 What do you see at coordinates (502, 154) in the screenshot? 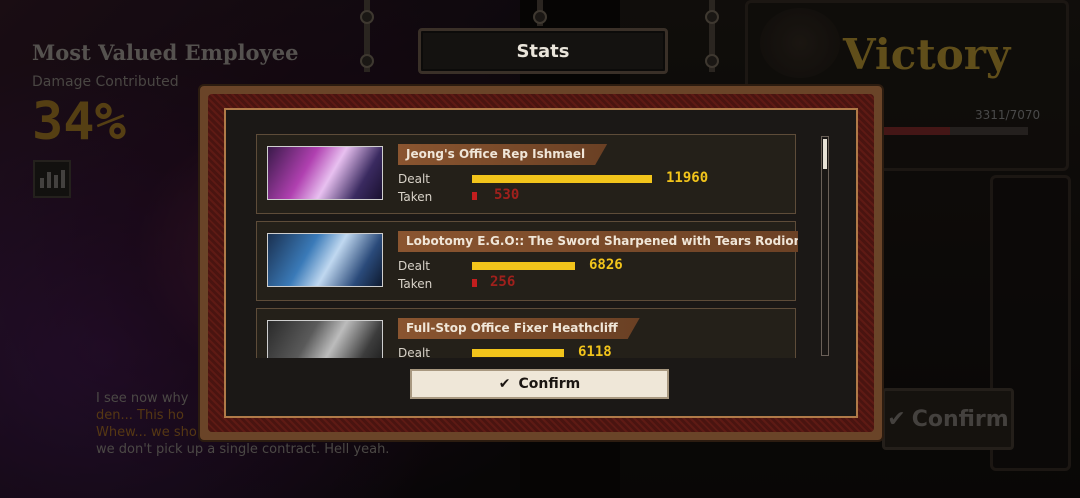
I see `character-name: Jeong's Office Rep Ishmael` at bounding box center [502, 154].